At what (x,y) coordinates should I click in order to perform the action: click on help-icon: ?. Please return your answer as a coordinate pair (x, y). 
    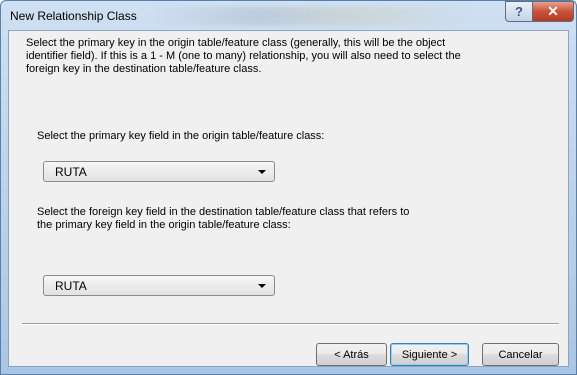
    Looking at the image, I should click on (519, 11).